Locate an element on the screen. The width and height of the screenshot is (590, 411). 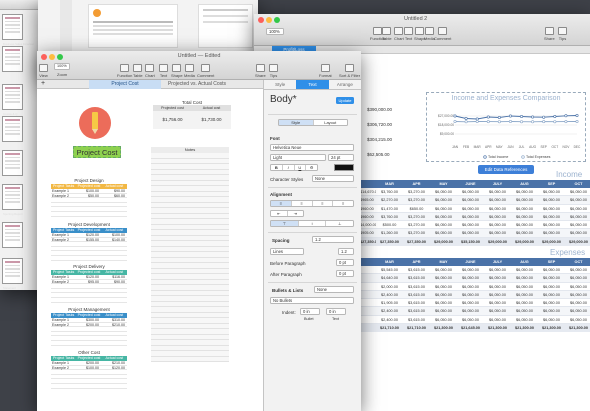
valign-top-icon: ⊤ is located at coordinates (285, 223).